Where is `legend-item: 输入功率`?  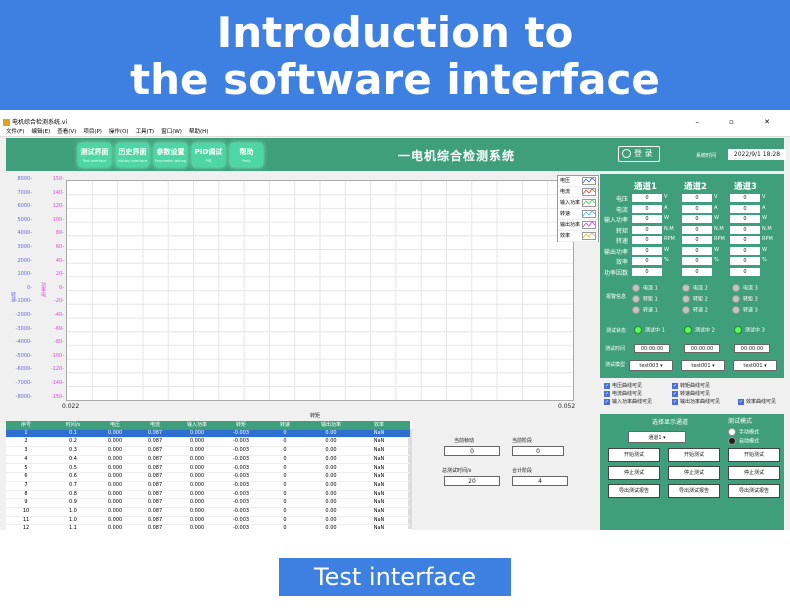 legend-item: 输入功率 is located at coordinates (578, 203).